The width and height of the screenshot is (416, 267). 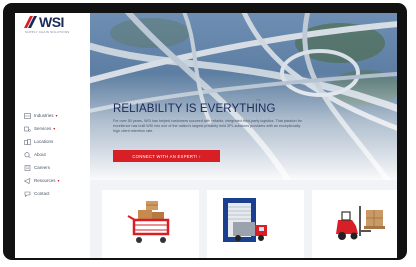 I want to click on sidebar-item-label: About, so click(x=40, y=154).